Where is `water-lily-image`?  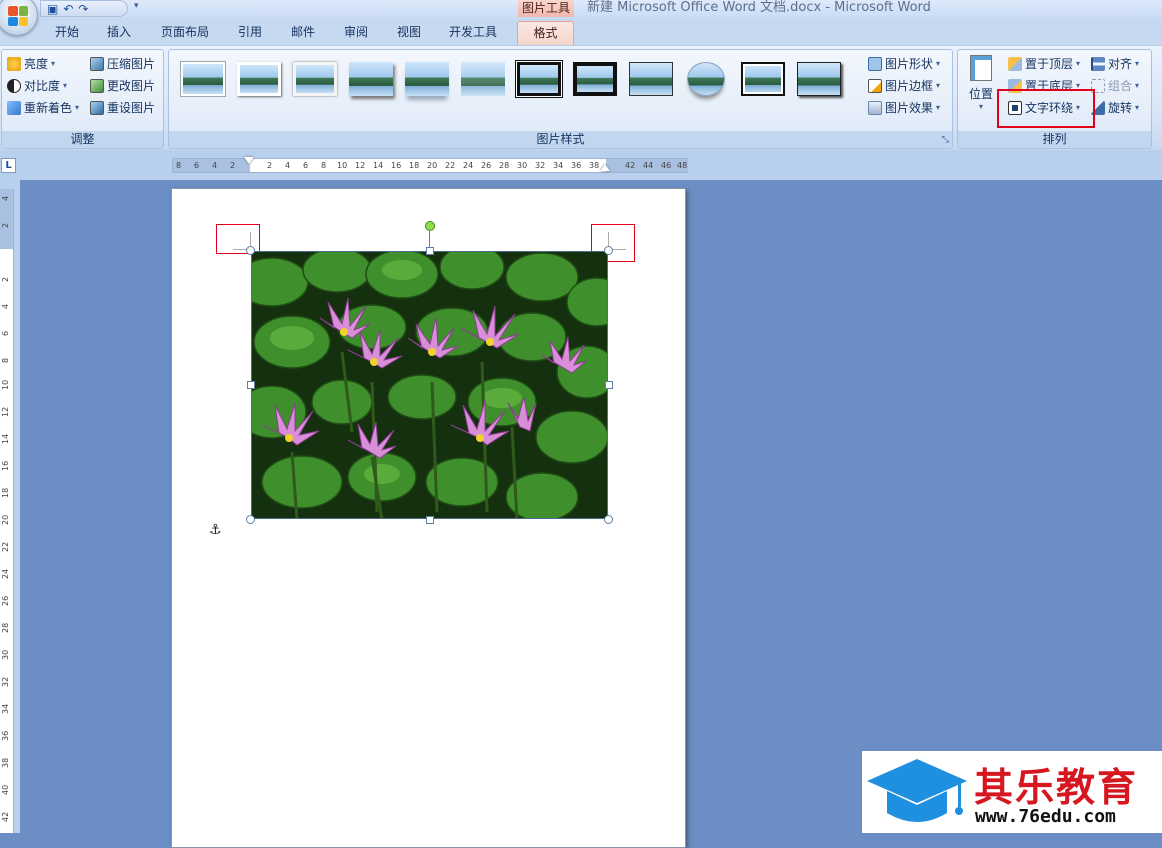
water-lily-image is located at coordinates (429, 385).